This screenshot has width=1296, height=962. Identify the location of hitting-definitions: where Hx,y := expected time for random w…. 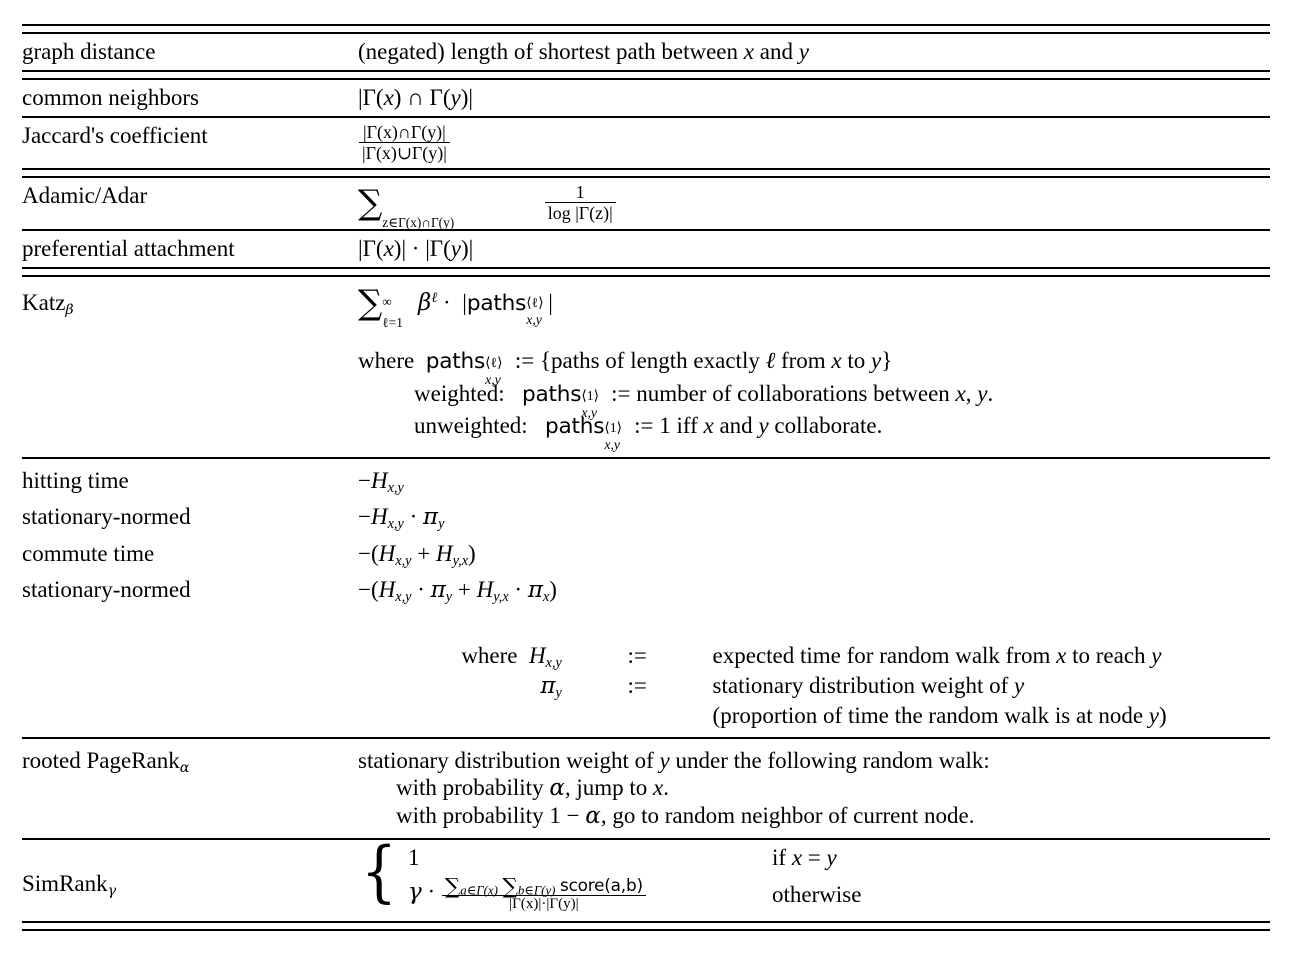
(814, 685).